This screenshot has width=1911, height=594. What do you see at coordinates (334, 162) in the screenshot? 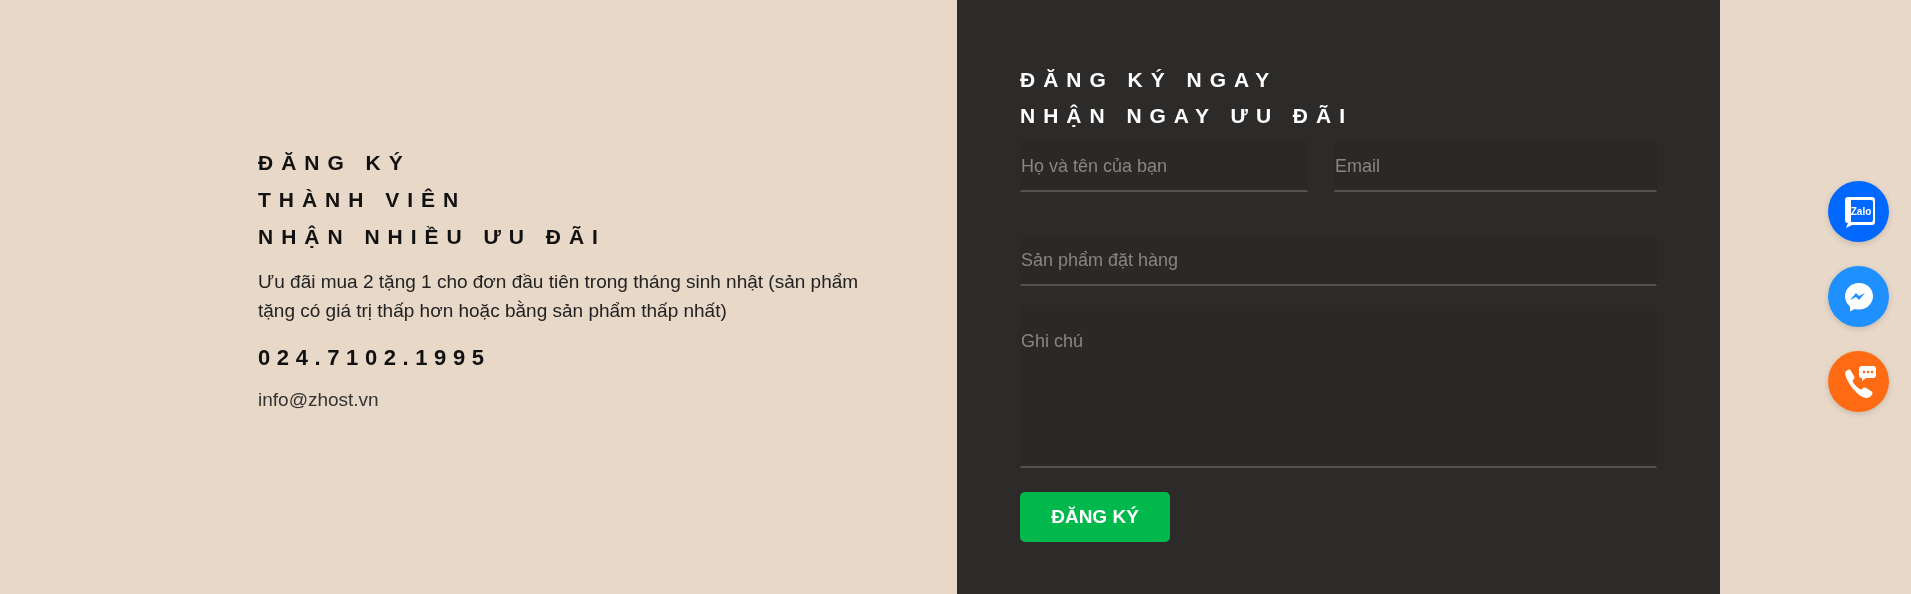
I see `promo-heading: ĐĂNG KÝ` at bounding box center [334, 162].